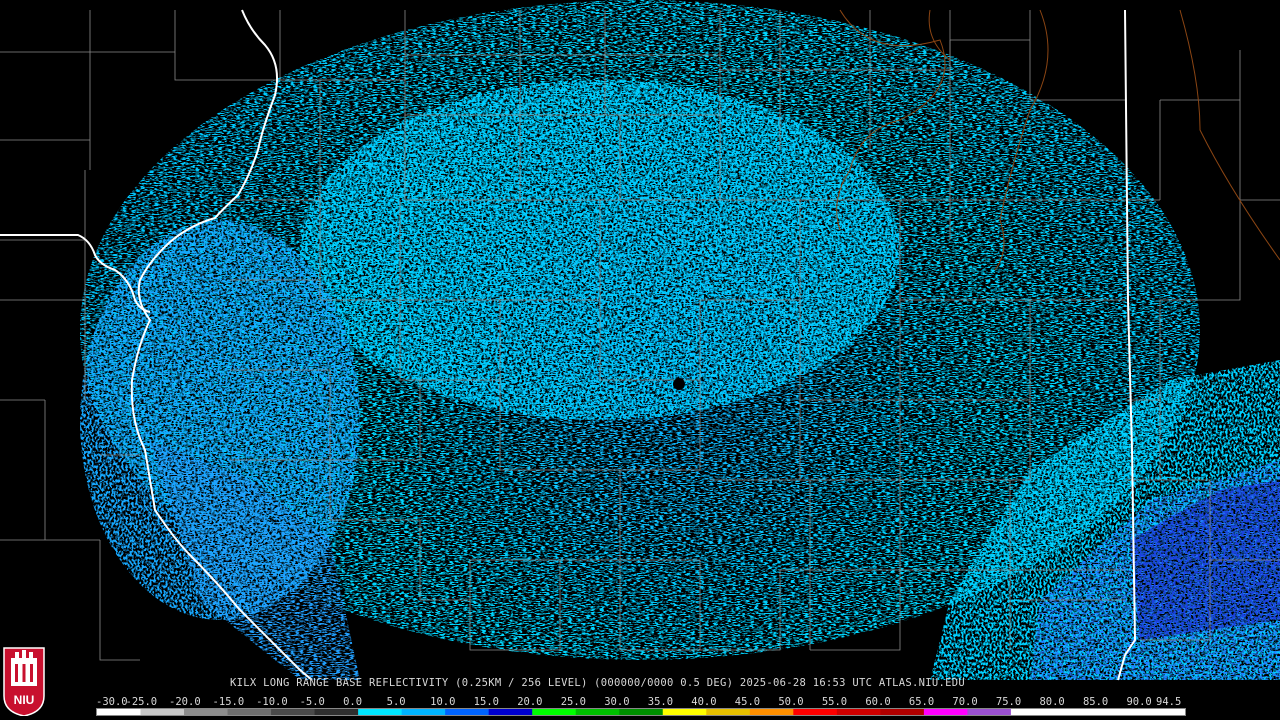 Image resolution: width=1280 pixels, height=720 pixels. Describe the element at coordinates (1052, 702) in the screenshot. I see `scale-label: 80.0` at that location.